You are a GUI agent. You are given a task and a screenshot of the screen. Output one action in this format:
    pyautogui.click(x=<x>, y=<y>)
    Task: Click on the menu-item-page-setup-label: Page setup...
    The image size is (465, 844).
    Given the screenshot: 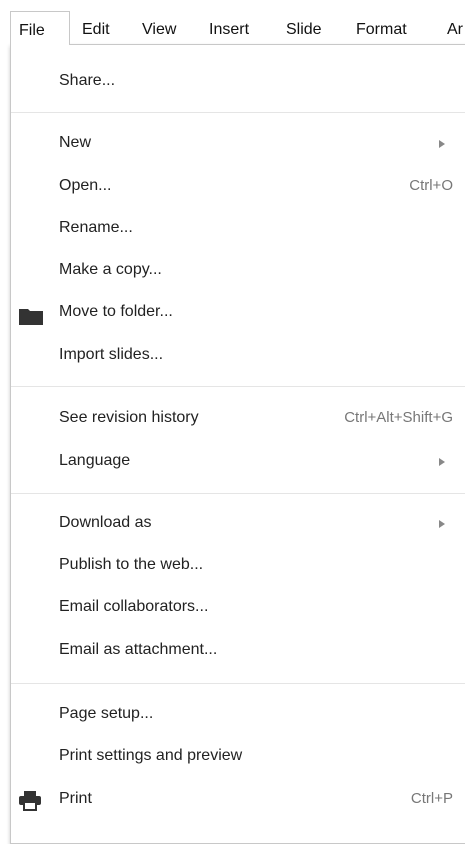 What is the action you would take?
    pyautogui.click(x=106, y=713)
    